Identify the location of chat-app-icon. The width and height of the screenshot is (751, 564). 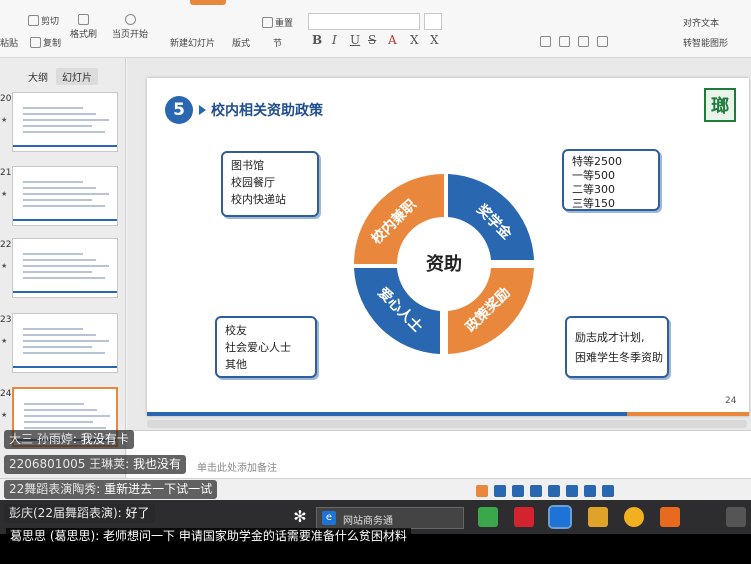
(634, 517).